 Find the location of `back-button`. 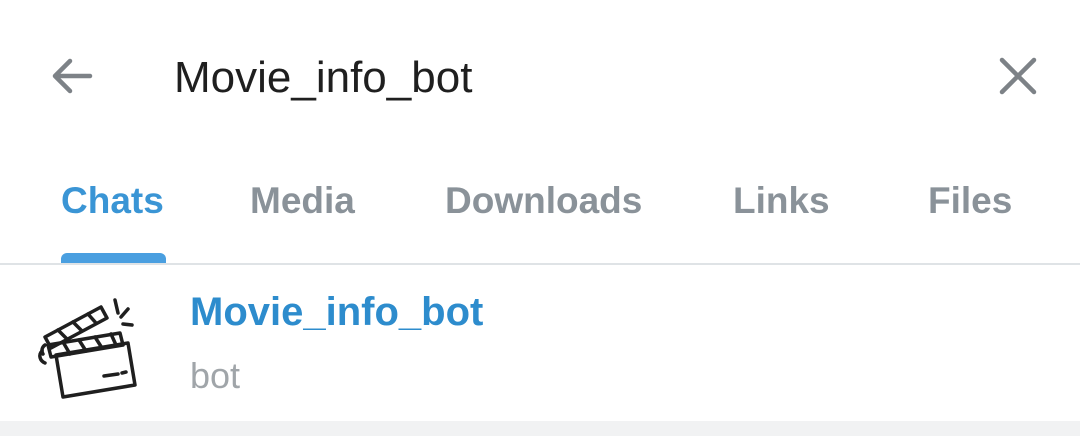

back-button is located at coordinates (72, 76).